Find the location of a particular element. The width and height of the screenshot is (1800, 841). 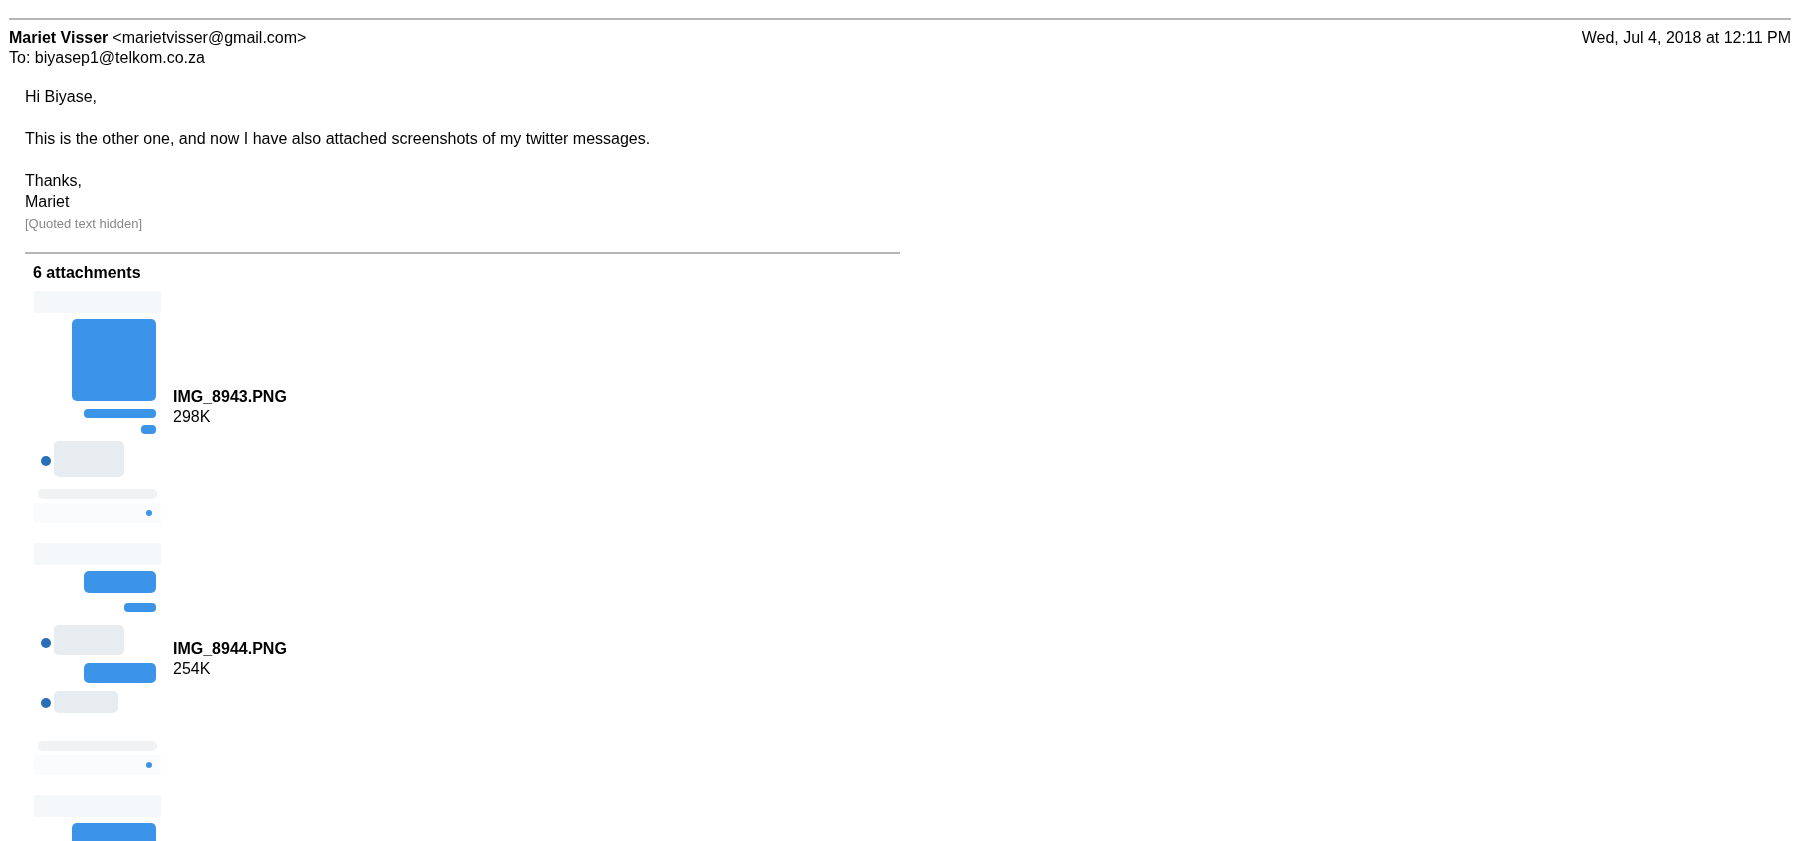

message-text: This is the other one, and now I have also attached screenshots of my twitter messages. is located at coordinates (338, 139).